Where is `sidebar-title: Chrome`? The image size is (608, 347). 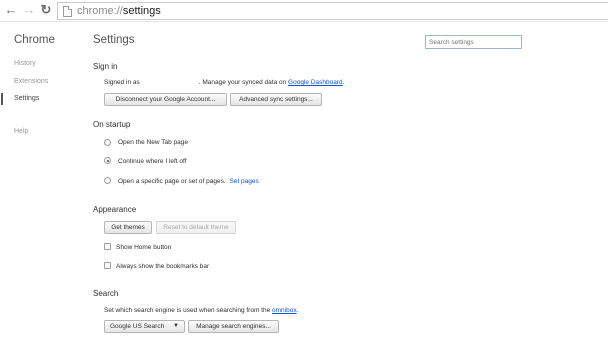
sidebar-title: Chrome is located at coordinates (34, 40).